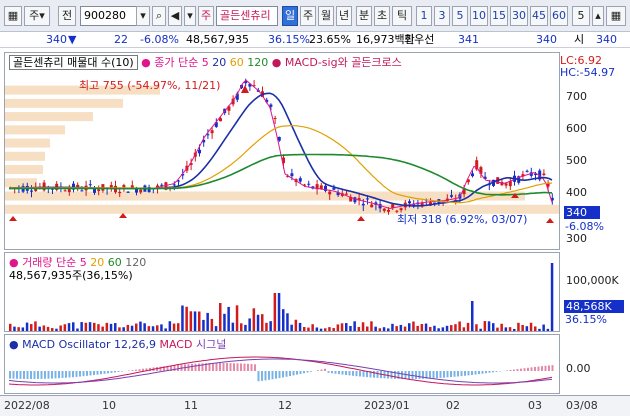  I want to click on date-label: 11, so click(191, 405).